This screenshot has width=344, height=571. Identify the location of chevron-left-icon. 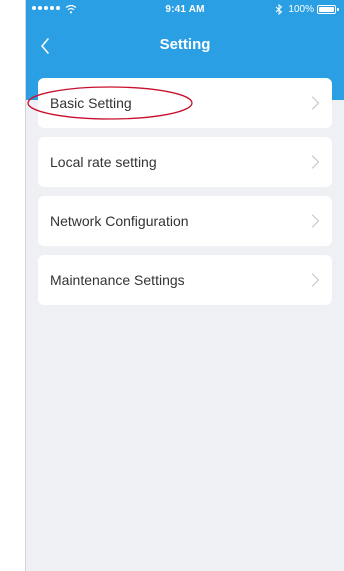
(45, 46).